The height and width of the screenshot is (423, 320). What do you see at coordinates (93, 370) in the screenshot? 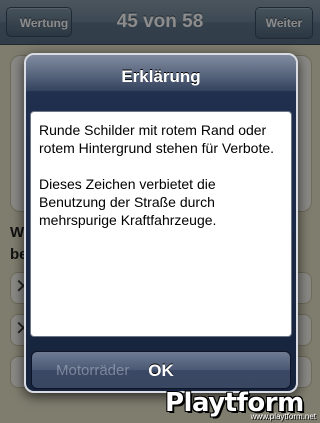
I see `answer-text-behind-alert: Motorräder` at bounding box center [93, 370].